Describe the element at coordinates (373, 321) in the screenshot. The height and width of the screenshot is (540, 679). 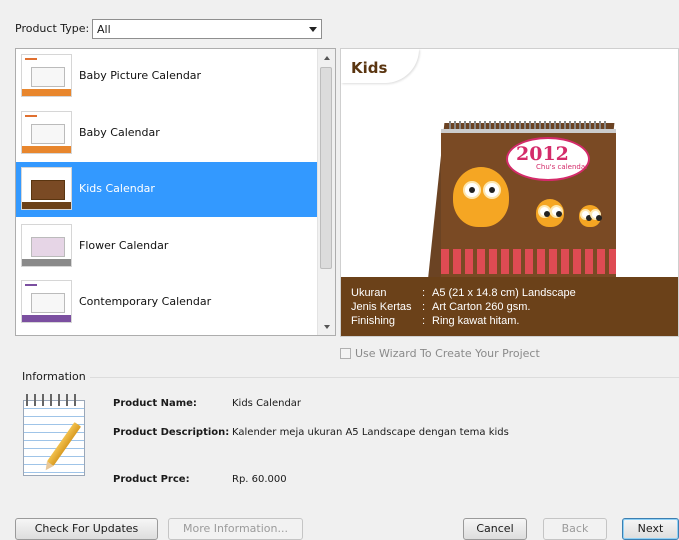
I see `spec-key: Finishing` at that location.